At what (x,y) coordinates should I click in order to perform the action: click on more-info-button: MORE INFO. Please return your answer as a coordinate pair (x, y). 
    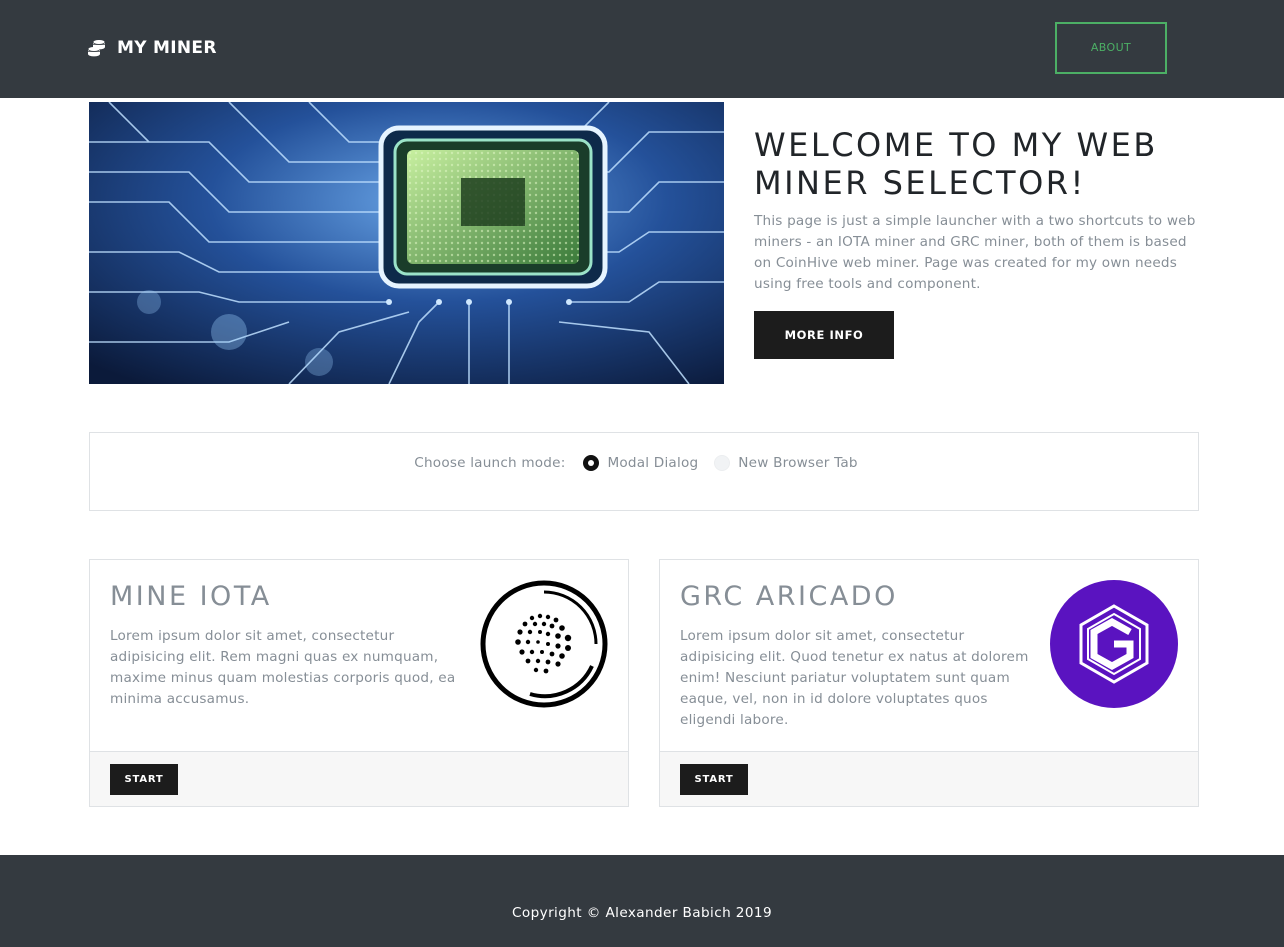
    Looking at the image, I should click on (824, 335).